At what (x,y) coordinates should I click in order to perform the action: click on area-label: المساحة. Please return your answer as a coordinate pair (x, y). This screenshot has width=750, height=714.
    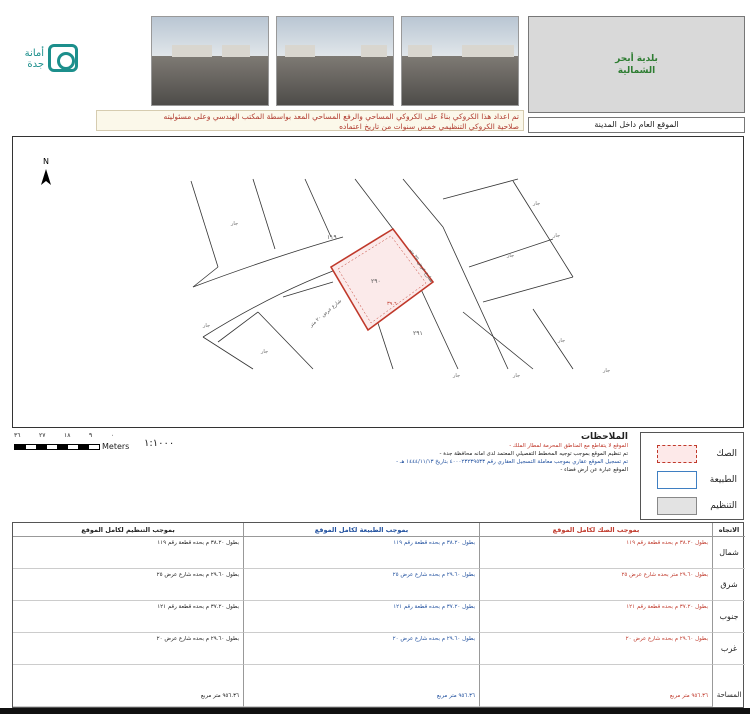
    Looking at the image, I should click on (729, 695).